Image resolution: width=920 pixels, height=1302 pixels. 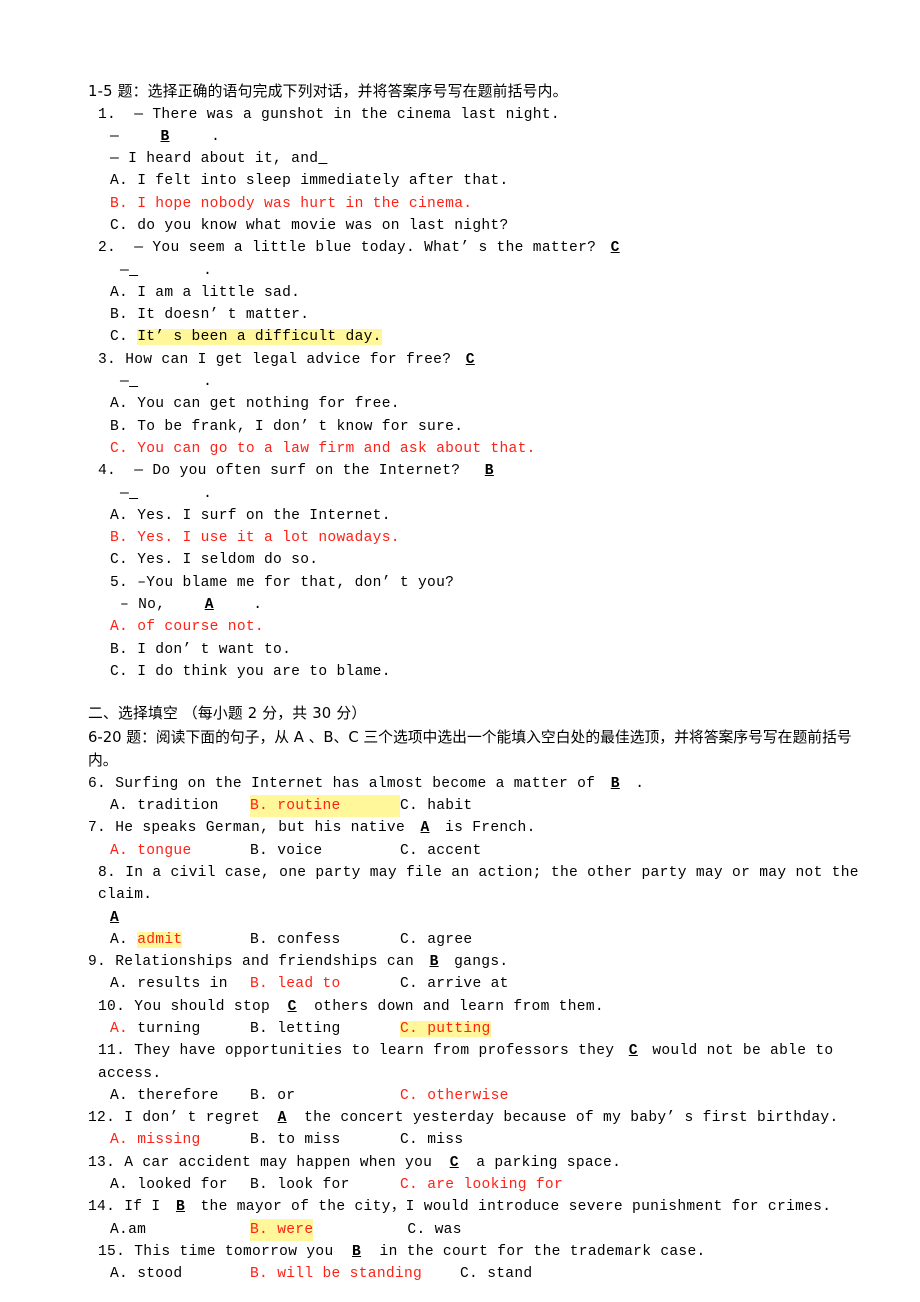 I want to click on q5-answer-blank: A, so click(x=209, y=605).